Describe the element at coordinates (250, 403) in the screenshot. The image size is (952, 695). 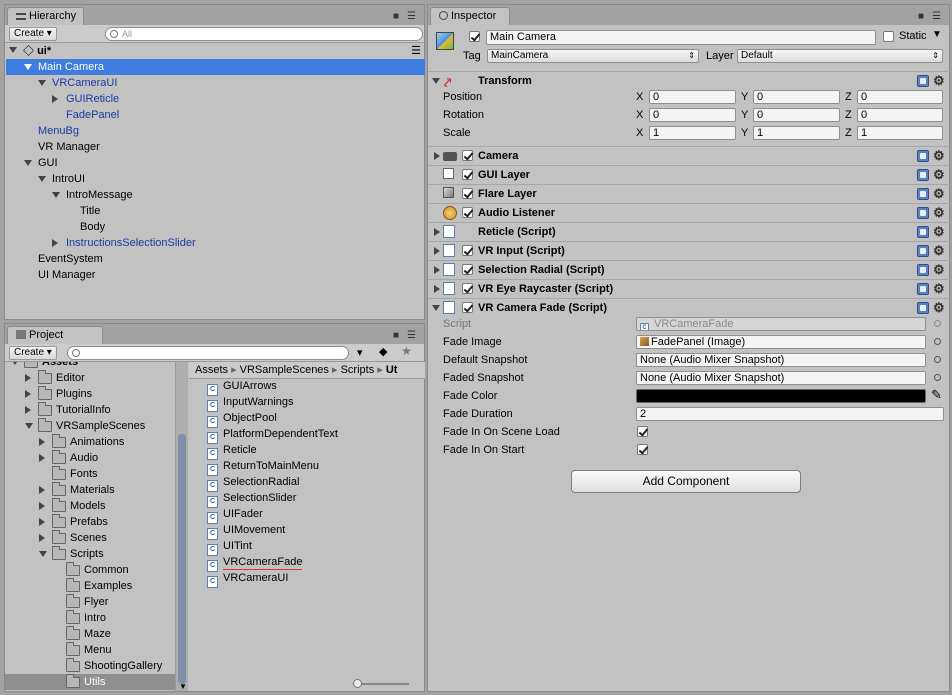
I see `script-file-item: C InputWarnings` at that location.